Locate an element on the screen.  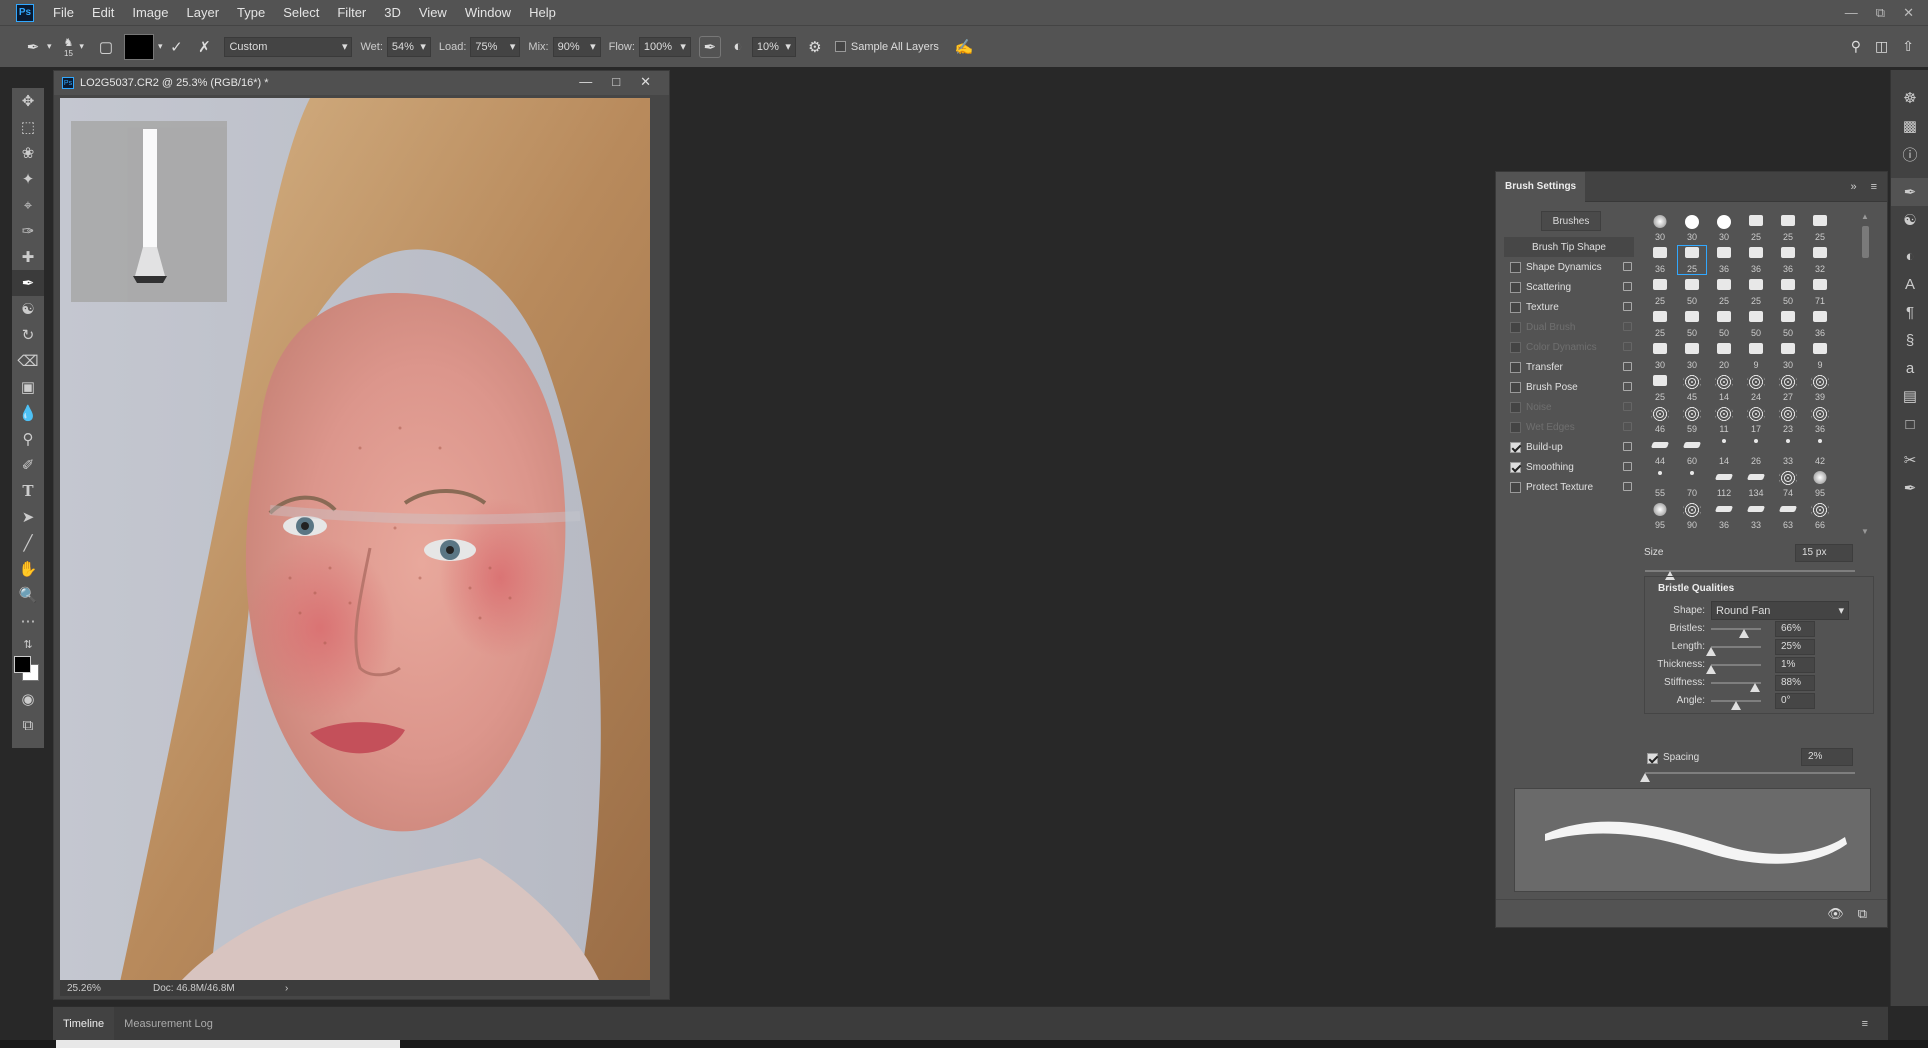
brush-tip: 20 is located at coordinates (1724, 356).